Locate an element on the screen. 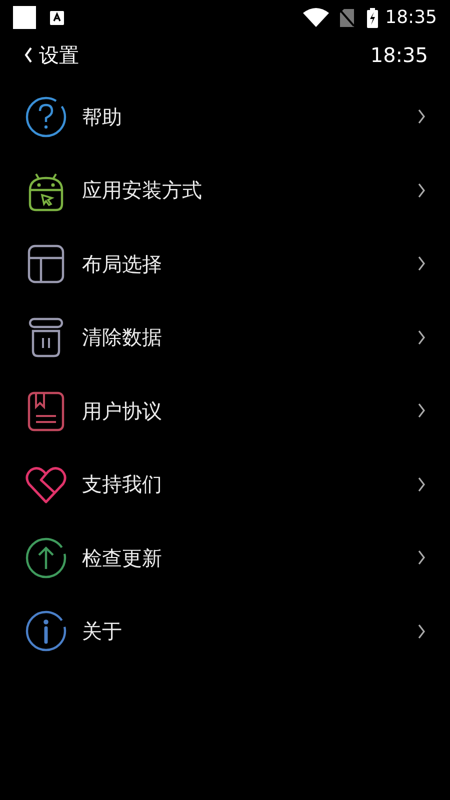 The height and width of the screenshot is (800, 450). settings-item: 关于 is located at coordinates (225, 631).